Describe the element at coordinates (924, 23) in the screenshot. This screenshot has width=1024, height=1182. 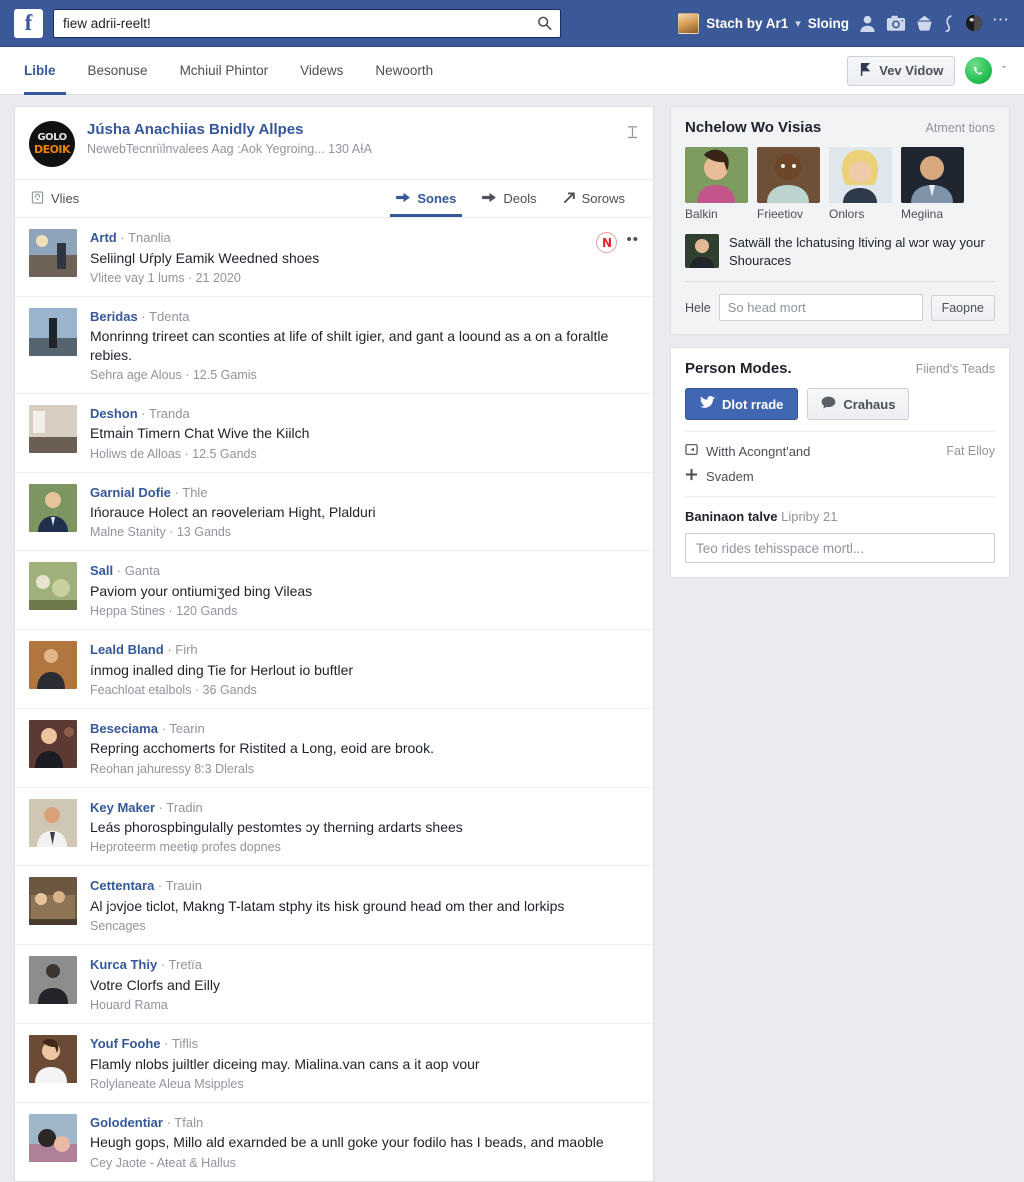
I see `messenger-icon` at that location.